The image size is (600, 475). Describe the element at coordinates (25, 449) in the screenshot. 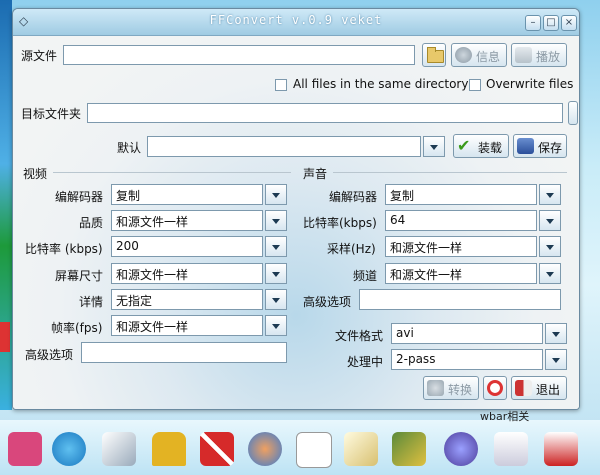

I see `dock-flower-icon` at that location.